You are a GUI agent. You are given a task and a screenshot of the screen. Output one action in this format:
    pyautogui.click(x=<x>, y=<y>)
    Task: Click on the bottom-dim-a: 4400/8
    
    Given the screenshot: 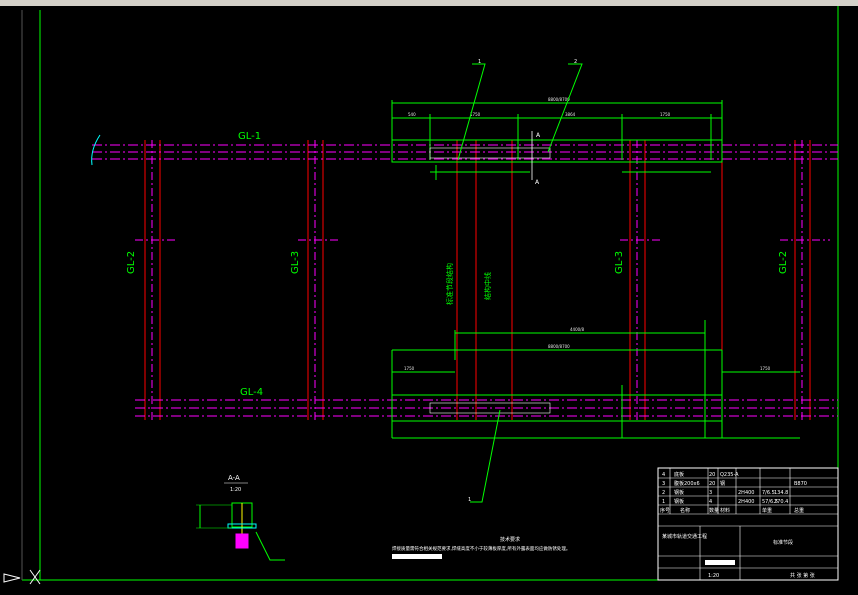 What is the action you would take?
    pyautogui.click(x=577, y=329)
    